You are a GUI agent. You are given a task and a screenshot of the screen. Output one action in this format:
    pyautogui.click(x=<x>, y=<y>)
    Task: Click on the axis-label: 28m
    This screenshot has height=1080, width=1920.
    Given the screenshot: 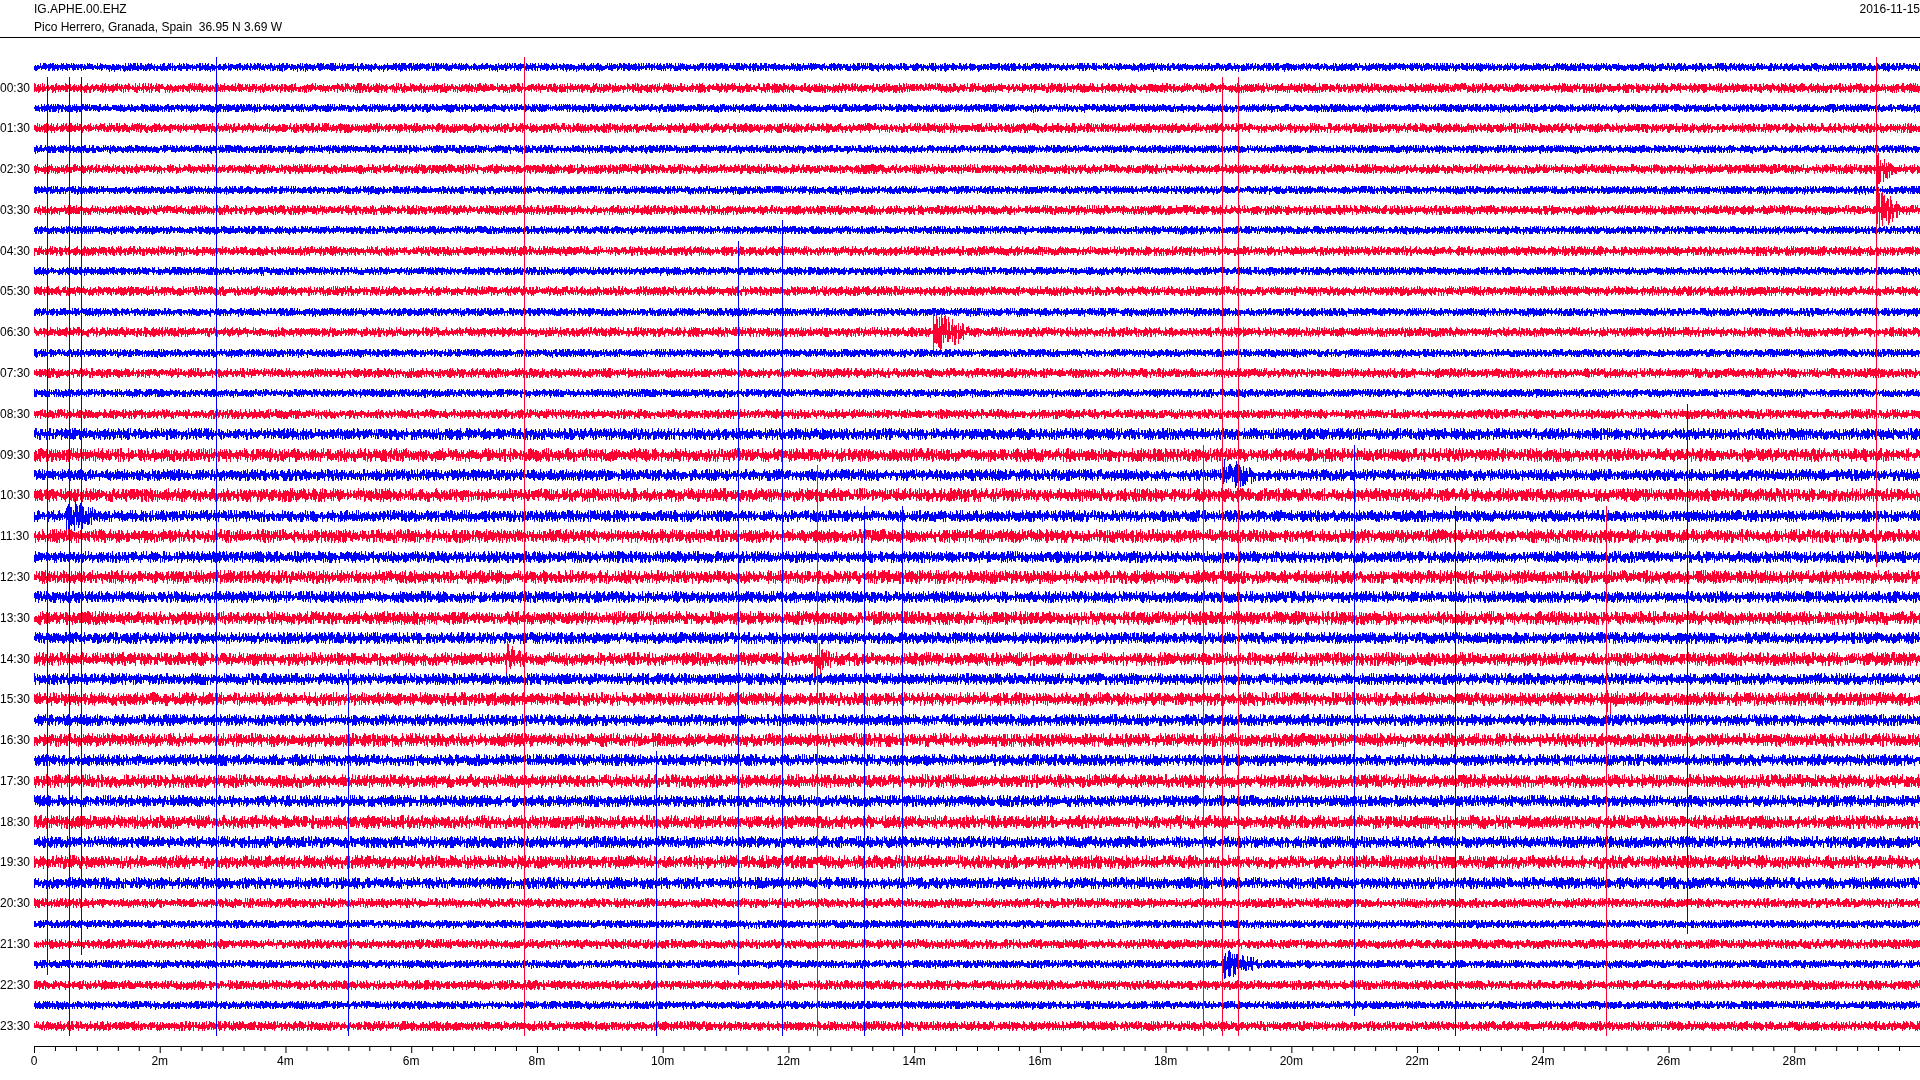 What is the action you would take?
    pyautogui.click(x=1794, y=1060)
    